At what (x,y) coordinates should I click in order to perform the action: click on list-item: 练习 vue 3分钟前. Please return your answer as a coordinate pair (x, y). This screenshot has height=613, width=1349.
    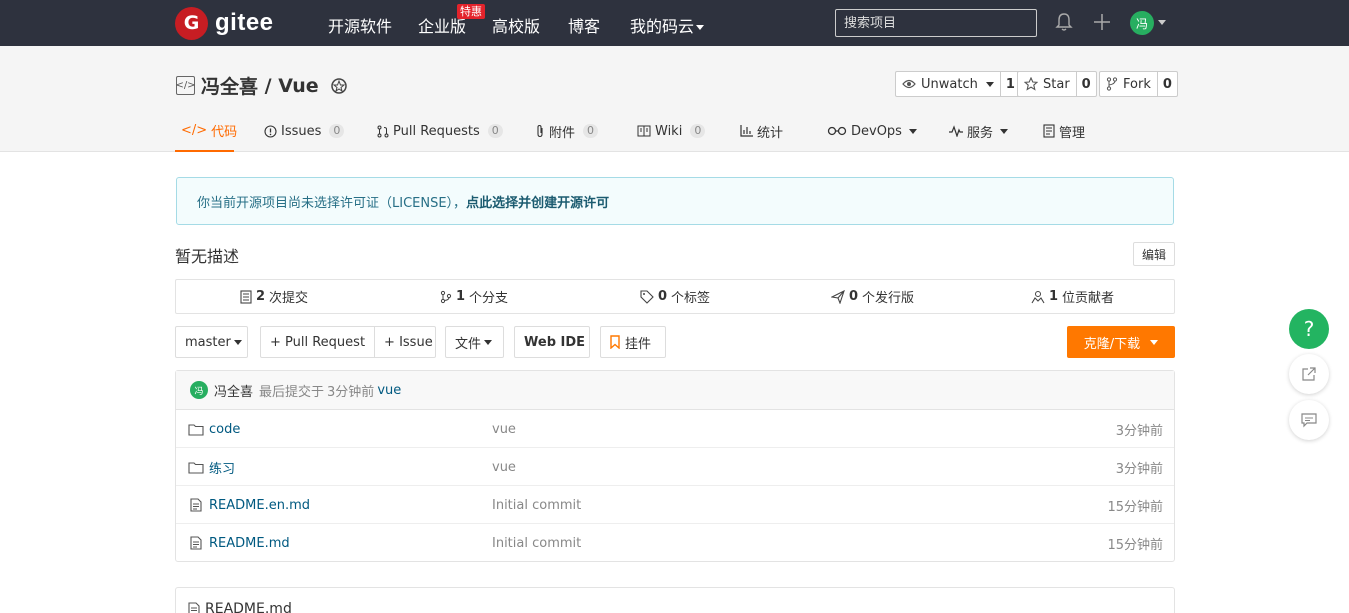
    Looking at the image, I should click on (675, 467).